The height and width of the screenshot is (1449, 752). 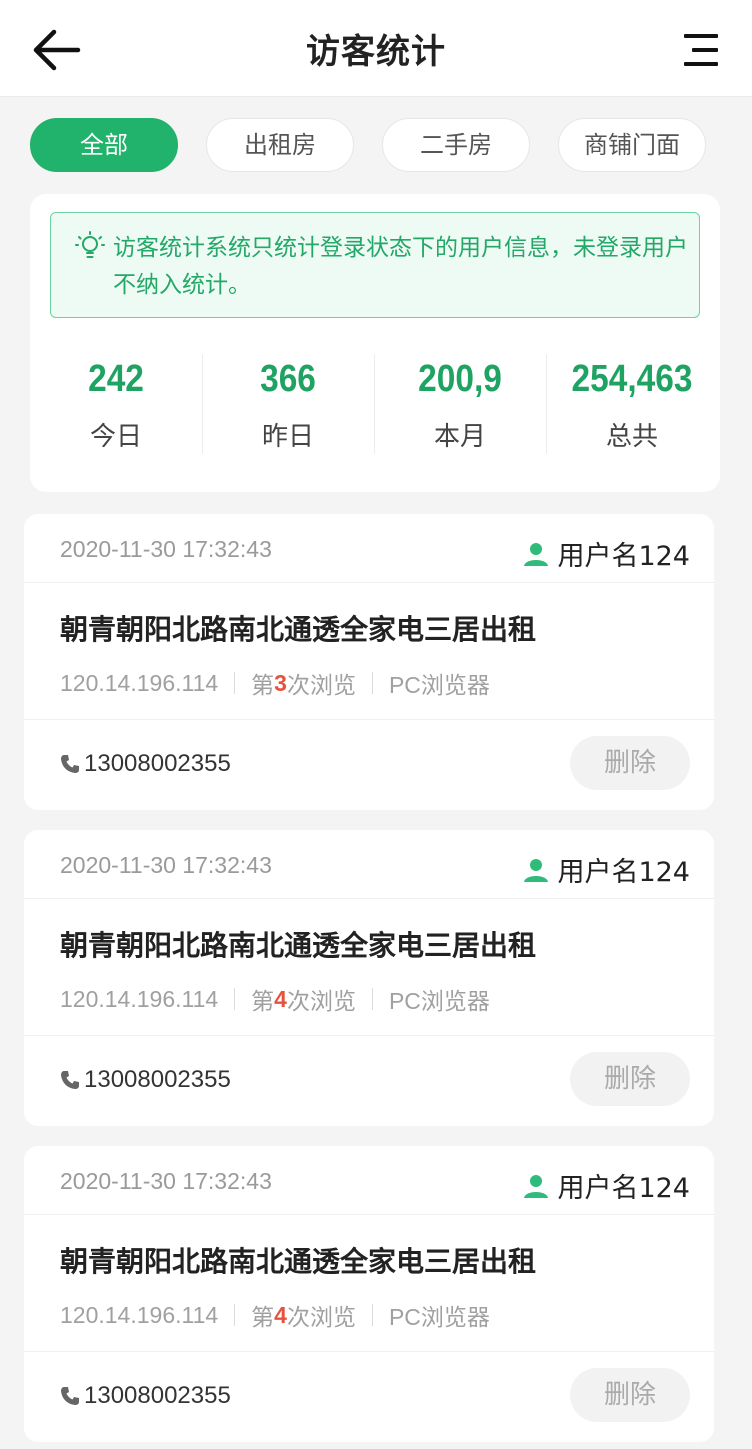 I want to click on visit-meta: 120.14.196.114 第 3 次浏览 PC浏览器, so click(x=275, y=683).